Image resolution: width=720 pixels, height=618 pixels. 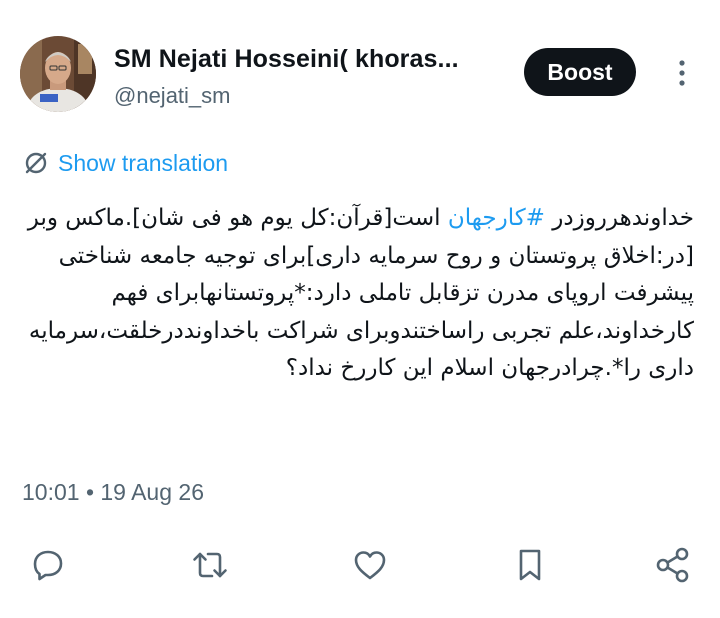 I want to click on share-icon, so click(x=673, y=565).